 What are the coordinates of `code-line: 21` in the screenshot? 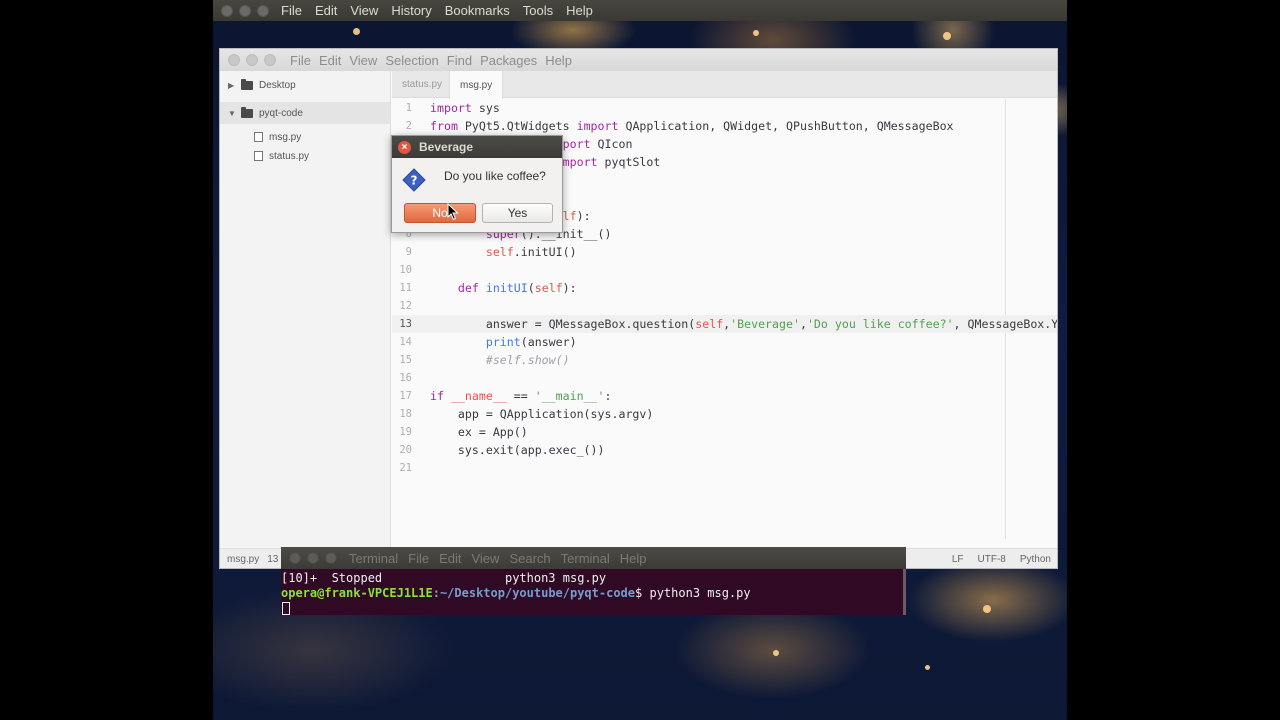 It's located at (405, 468).